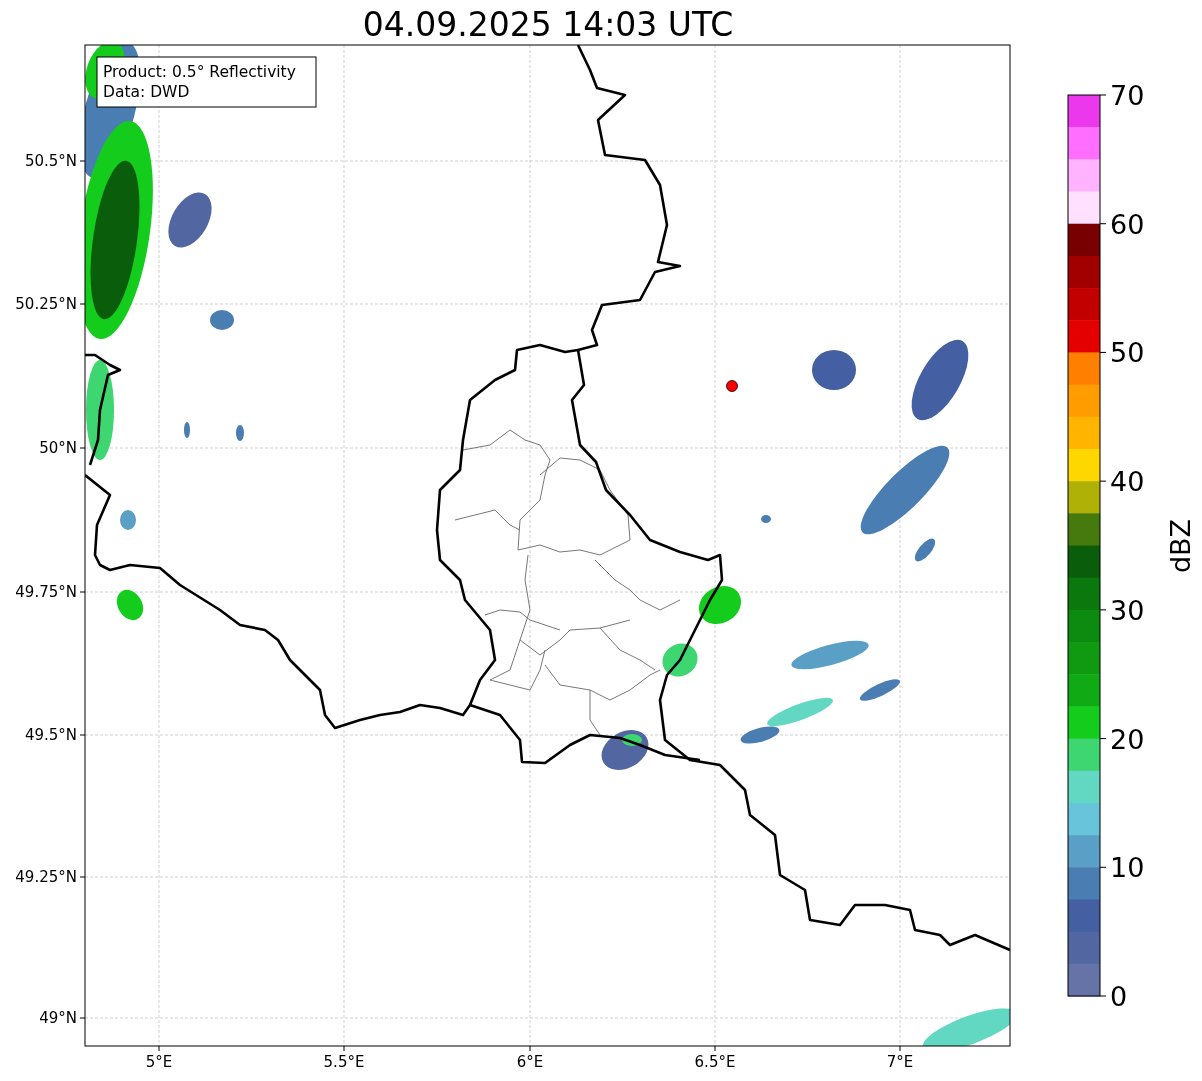 The height and width of the screenshot is (1081, 1202). I want to click on tick-label: 50°N, so click(58, 448).